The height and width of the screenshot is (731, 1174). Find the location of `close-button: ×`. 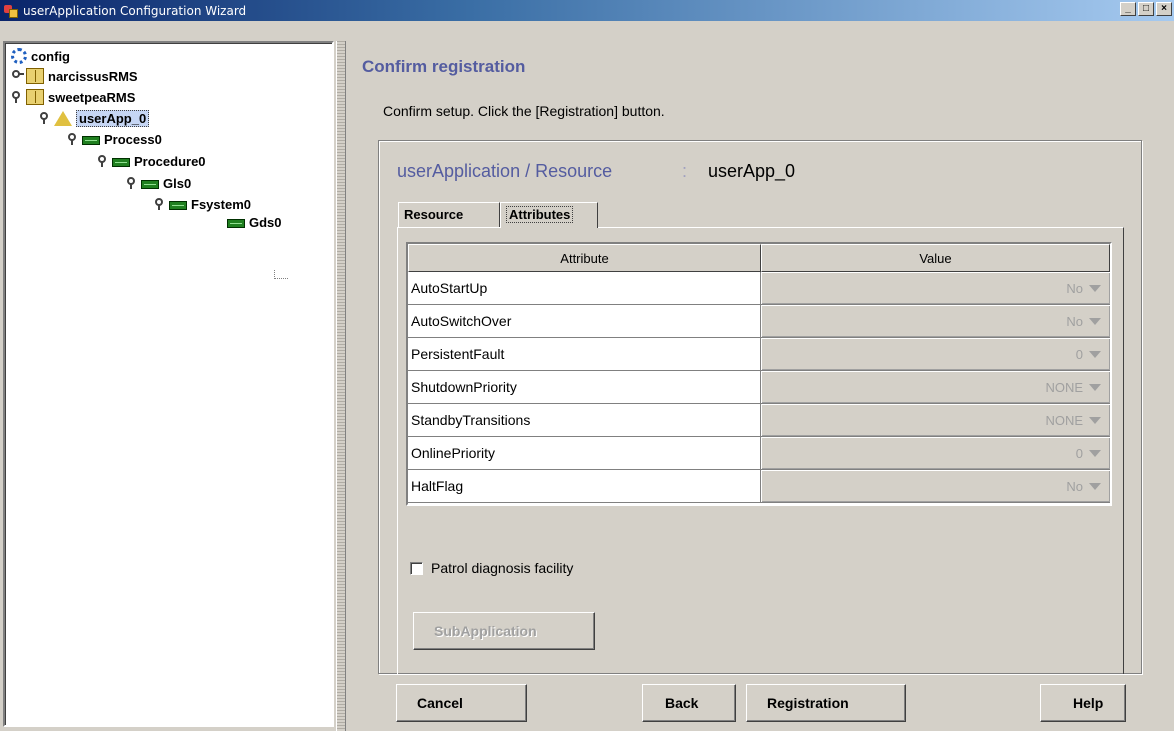

close-button: × is located at coordinates (1164, 9).